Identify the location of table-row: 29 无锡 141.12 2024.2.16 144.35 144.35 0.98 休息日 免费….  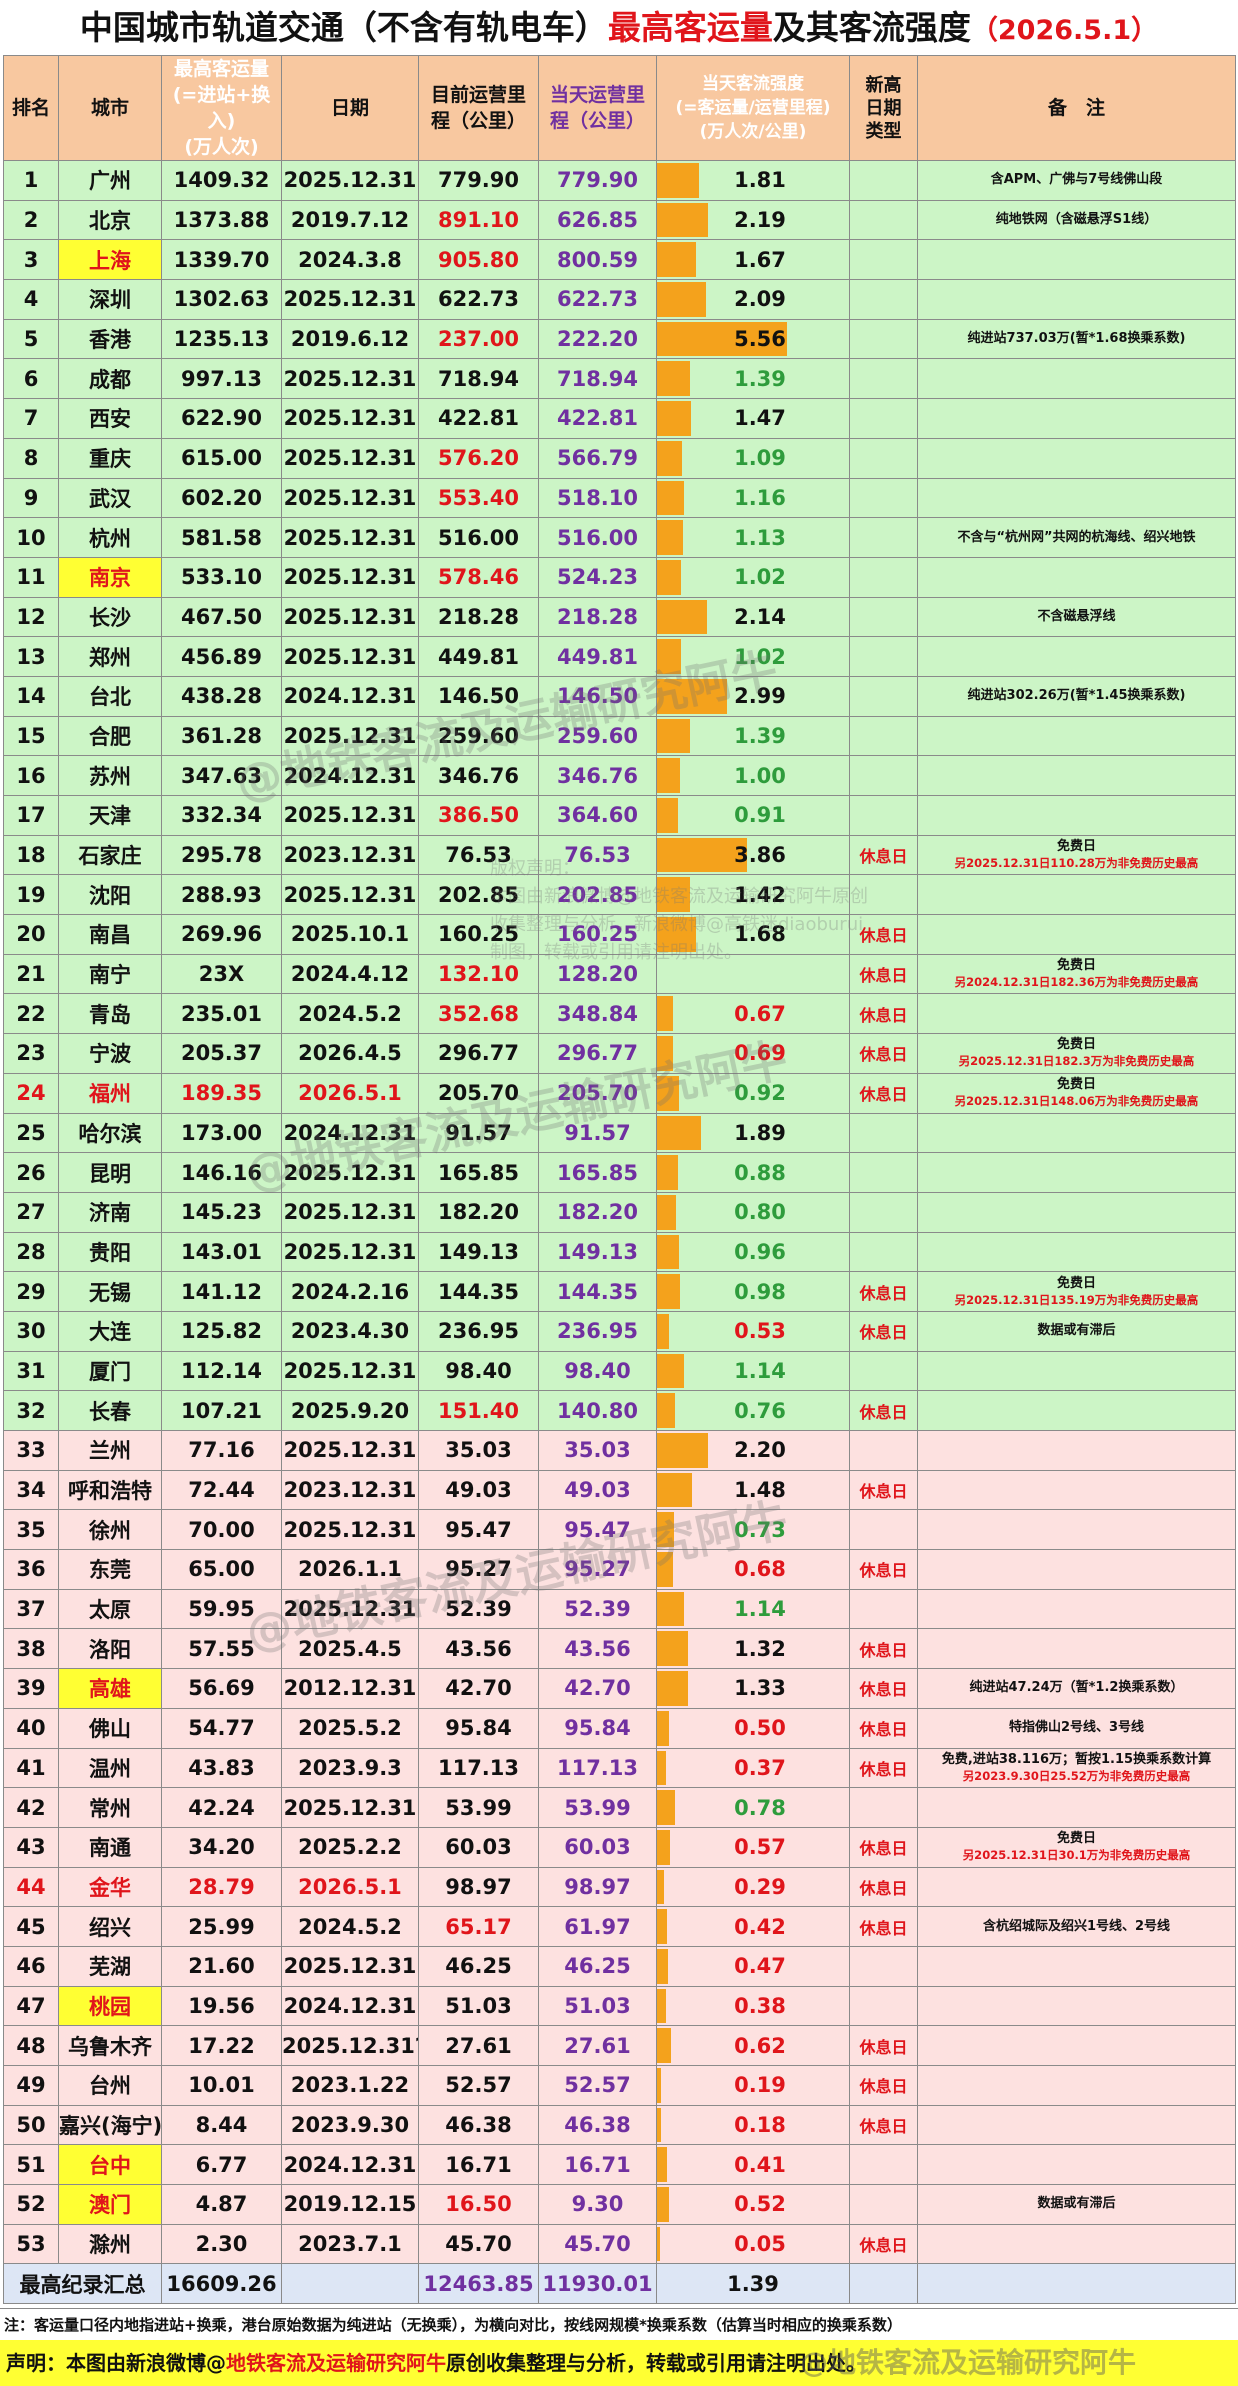
(619, 1291).